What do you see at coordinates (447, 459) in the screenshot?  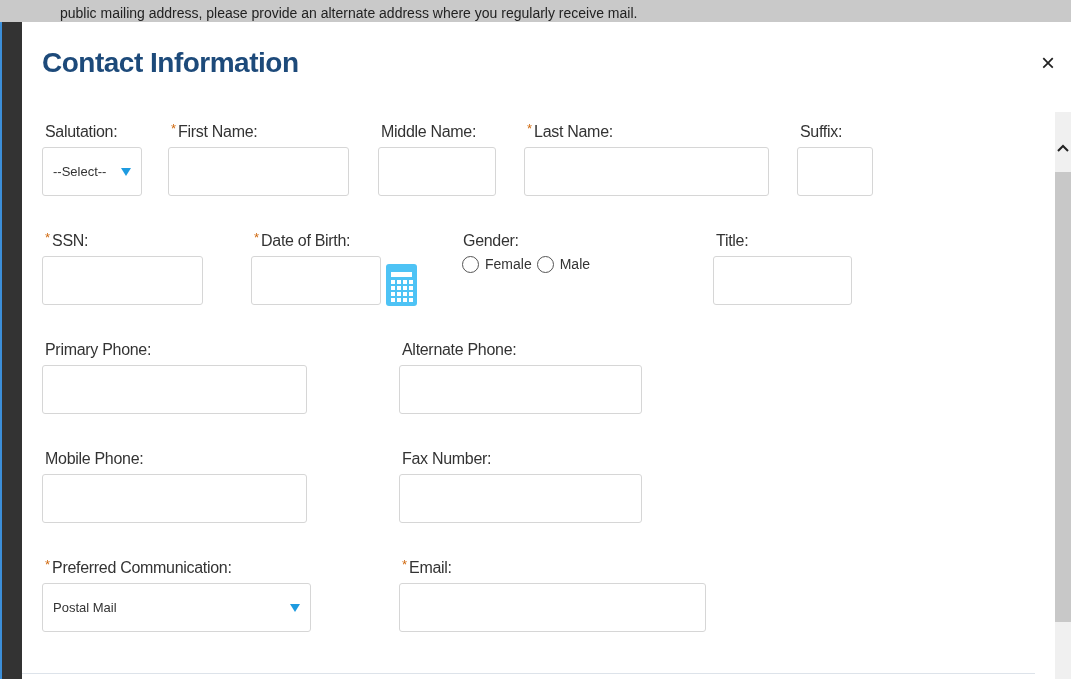 I see `field-label: Fax Number:` at bounding box center [447, 459].